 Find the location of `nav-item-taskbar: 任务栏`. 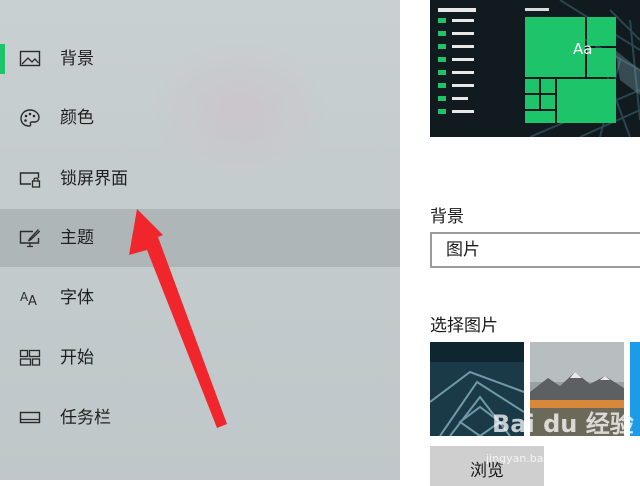

nav-item-taskbar: 任务栏 is located at coordinates (200, 418).